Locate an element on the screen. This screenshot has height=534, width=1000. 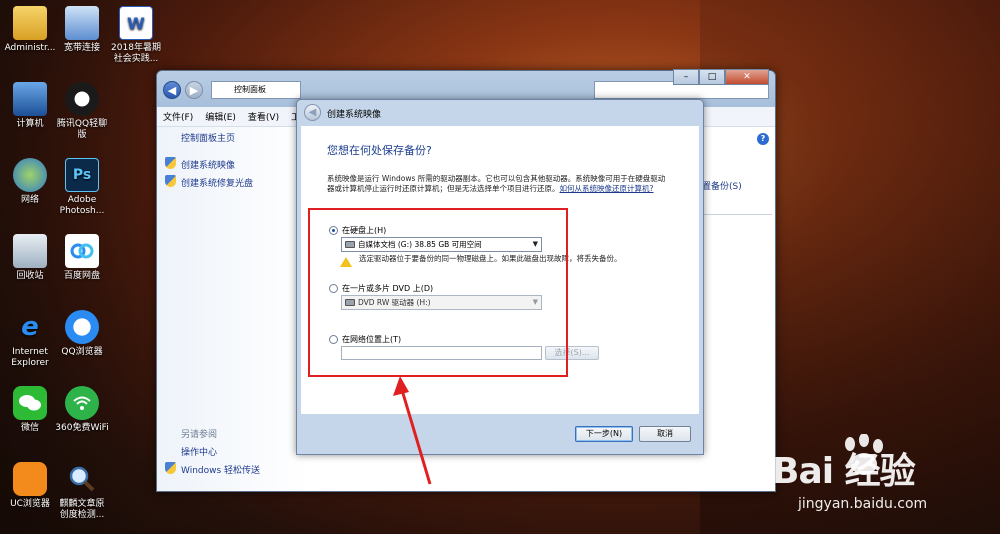
dialog-heading: 您想在何处保存备份? is located at coordinates (379, 150).